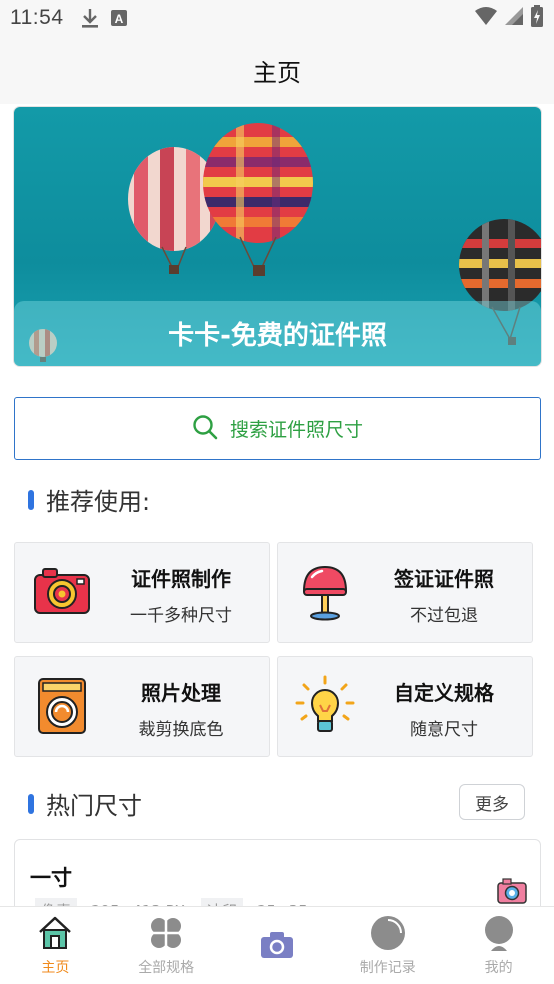  I want to click on tab-history: 制作记录, so click(387, 945).